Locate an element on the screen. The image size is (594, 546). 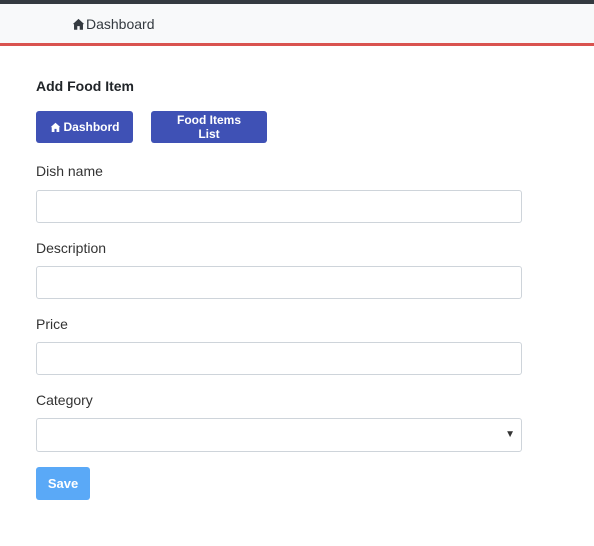
dashboard-button-label: Dashbord is located at coordinates (91, 127).